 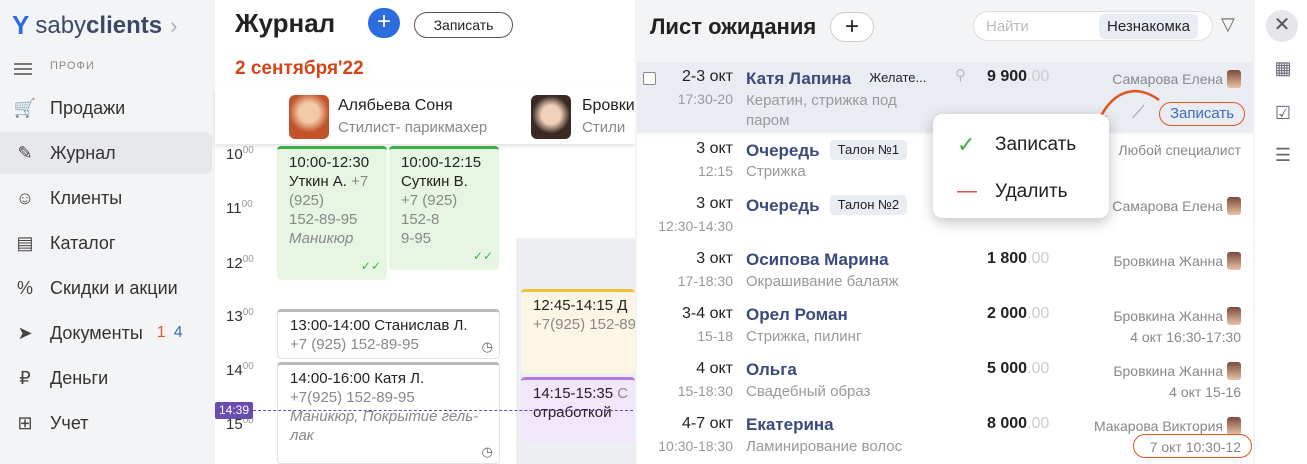 I want to click on catalog-icon: ▤, so click(x=25, y=242).